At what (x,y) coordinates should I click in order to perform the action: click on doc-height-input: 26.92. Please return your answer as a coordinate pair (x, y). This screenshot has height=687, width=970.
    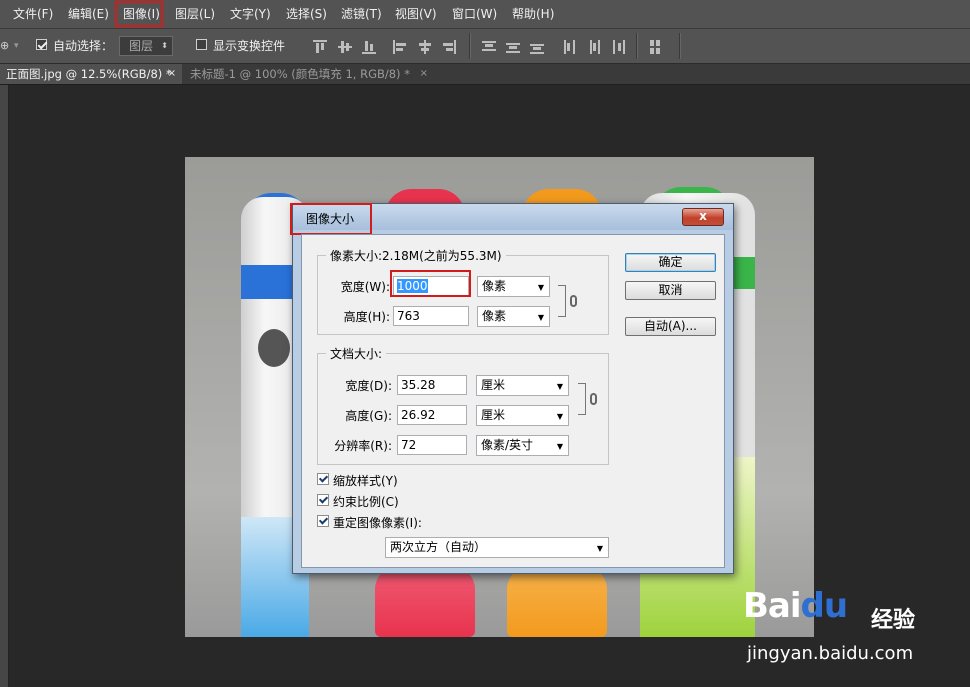
    Looking at the image, I should click on (432, 415).